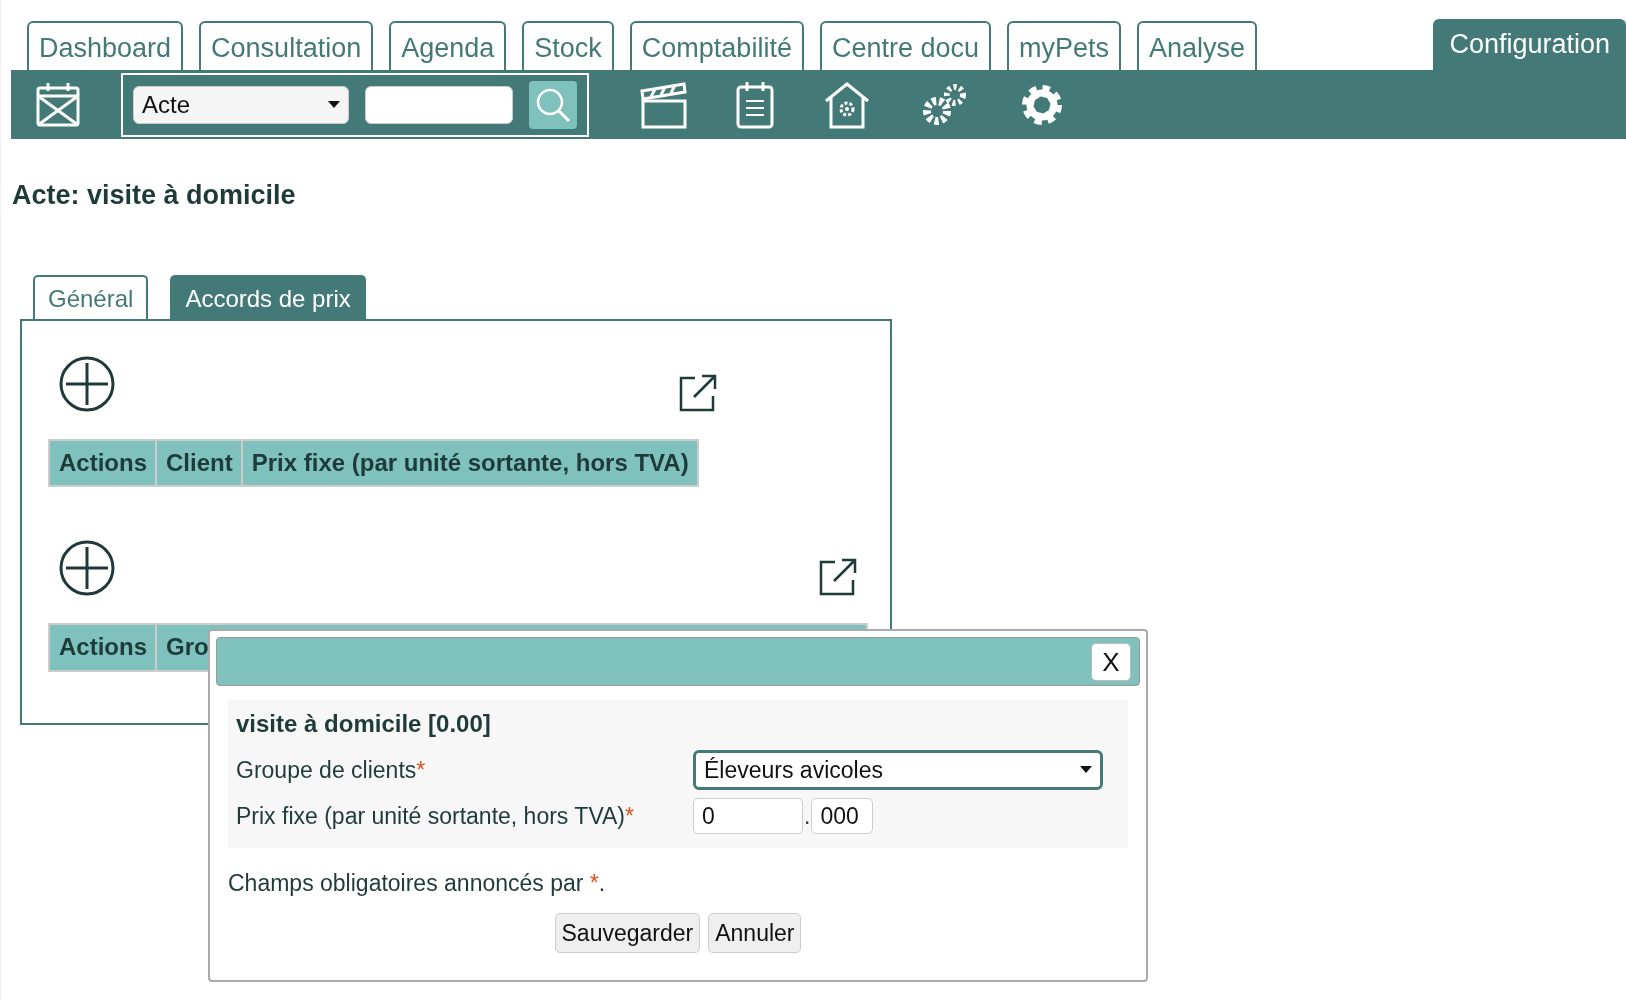  I want to click on column-header: Client, so click(200, 463).